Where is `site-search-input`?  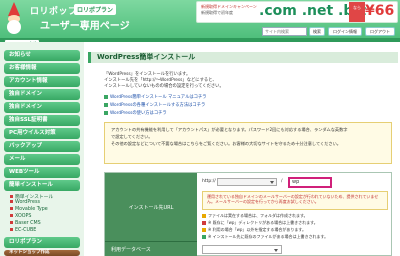 site-search-input is located at coordinates (284, 31).